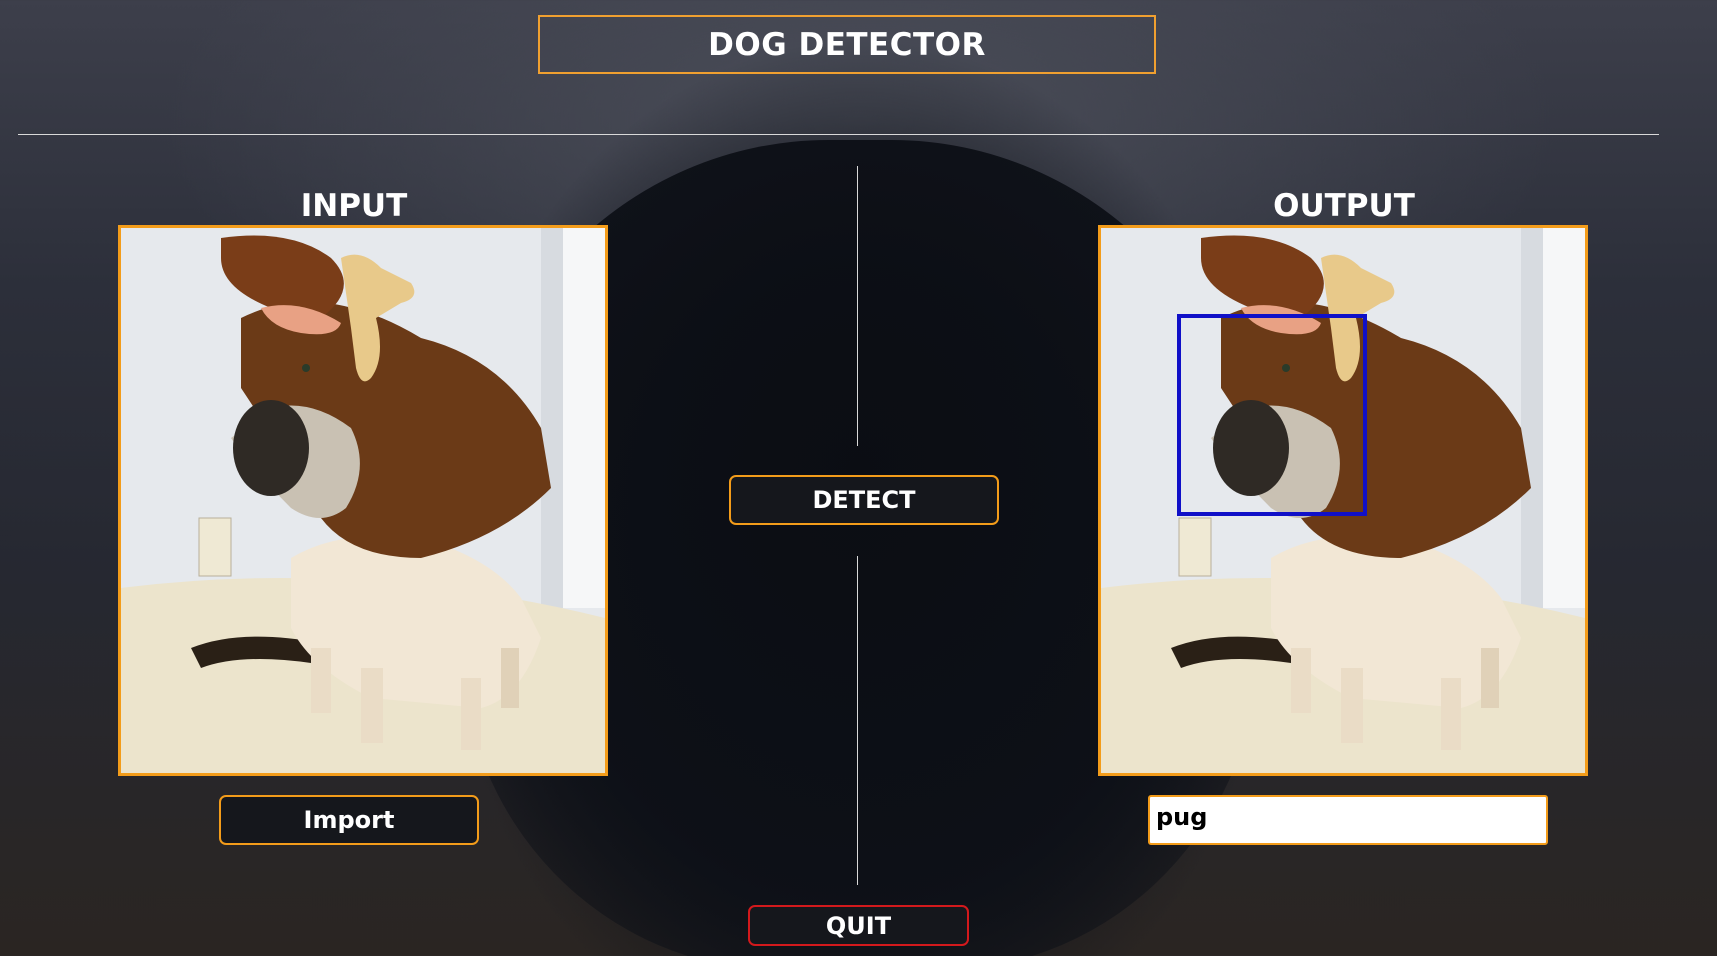 The width and height of the screenshot is (1717, 956). What do you see at coordinates (349, 820) in the screenshot?
I see `import-button: Import` at bounding box center [349, 820].